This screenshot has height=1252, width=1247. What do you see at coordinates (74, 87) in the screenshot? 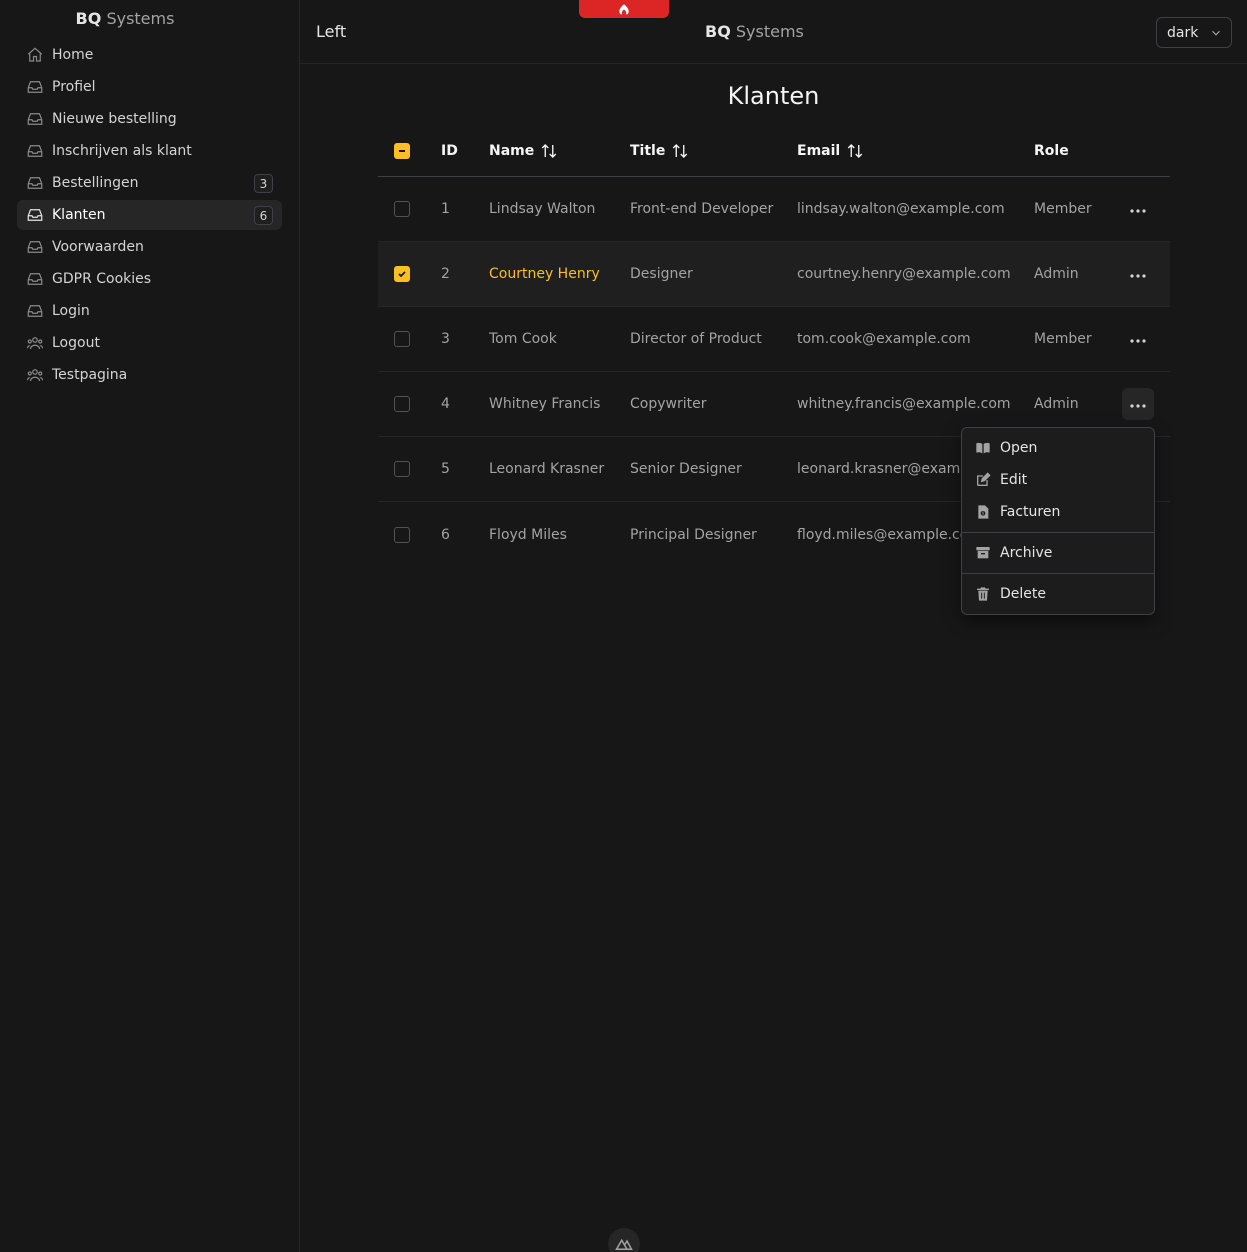
I see `sidebar-item-label: Profiel` at bounding box center [74, 87].